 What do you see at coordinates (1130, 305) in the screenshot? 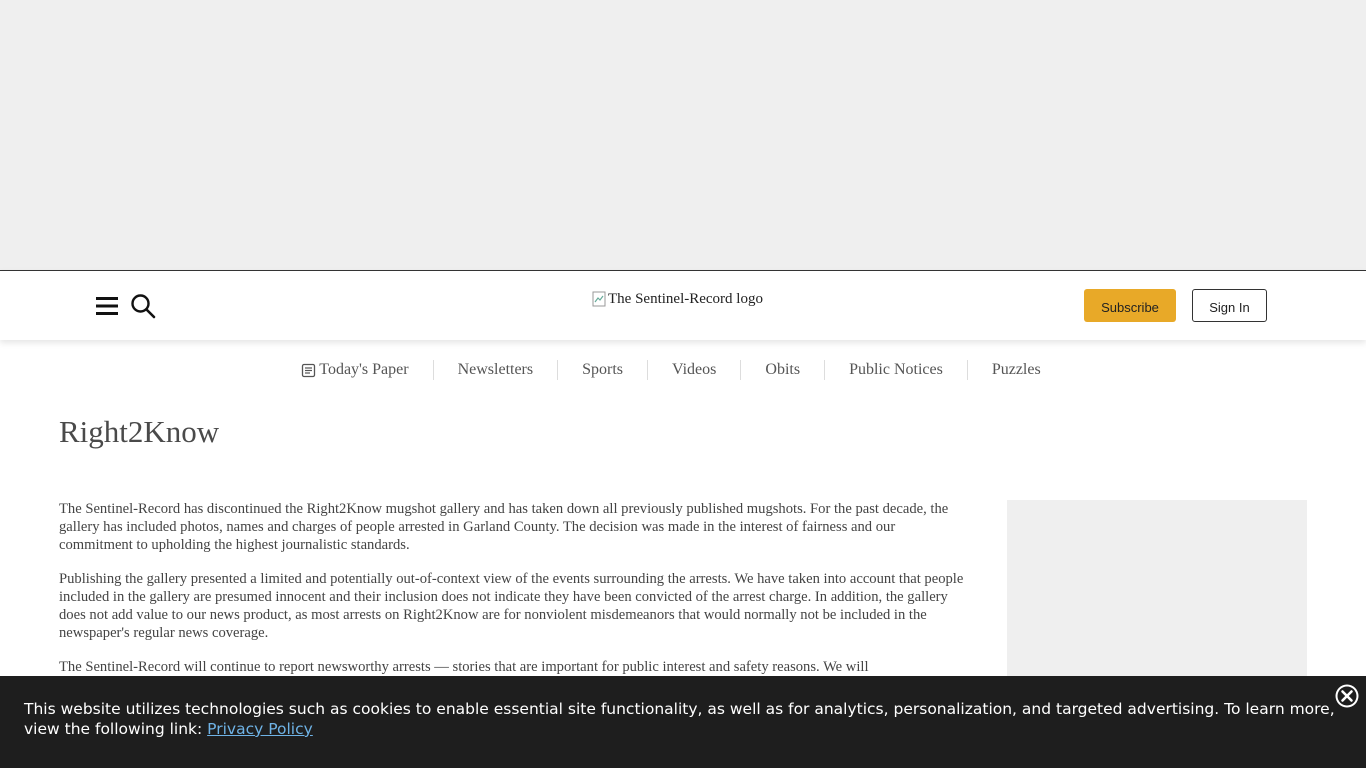
I see `subscribe-button: Subscribe` at bounding box center [1130, 305].